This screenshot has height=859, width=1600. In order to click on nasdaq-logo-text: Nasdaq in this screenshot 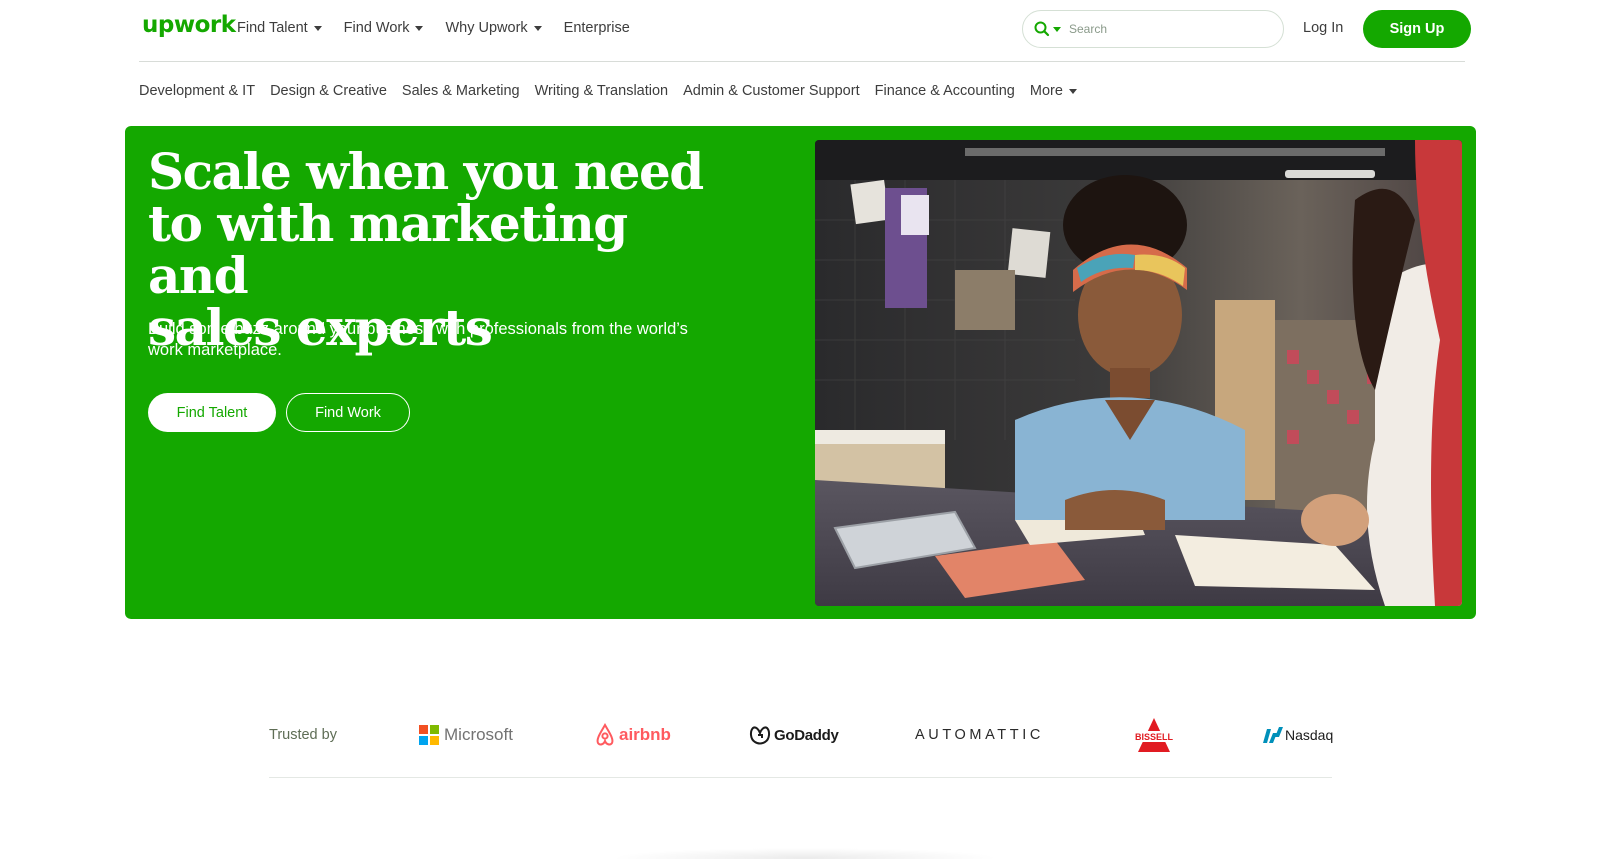, I will do `click(1309, 735)`.